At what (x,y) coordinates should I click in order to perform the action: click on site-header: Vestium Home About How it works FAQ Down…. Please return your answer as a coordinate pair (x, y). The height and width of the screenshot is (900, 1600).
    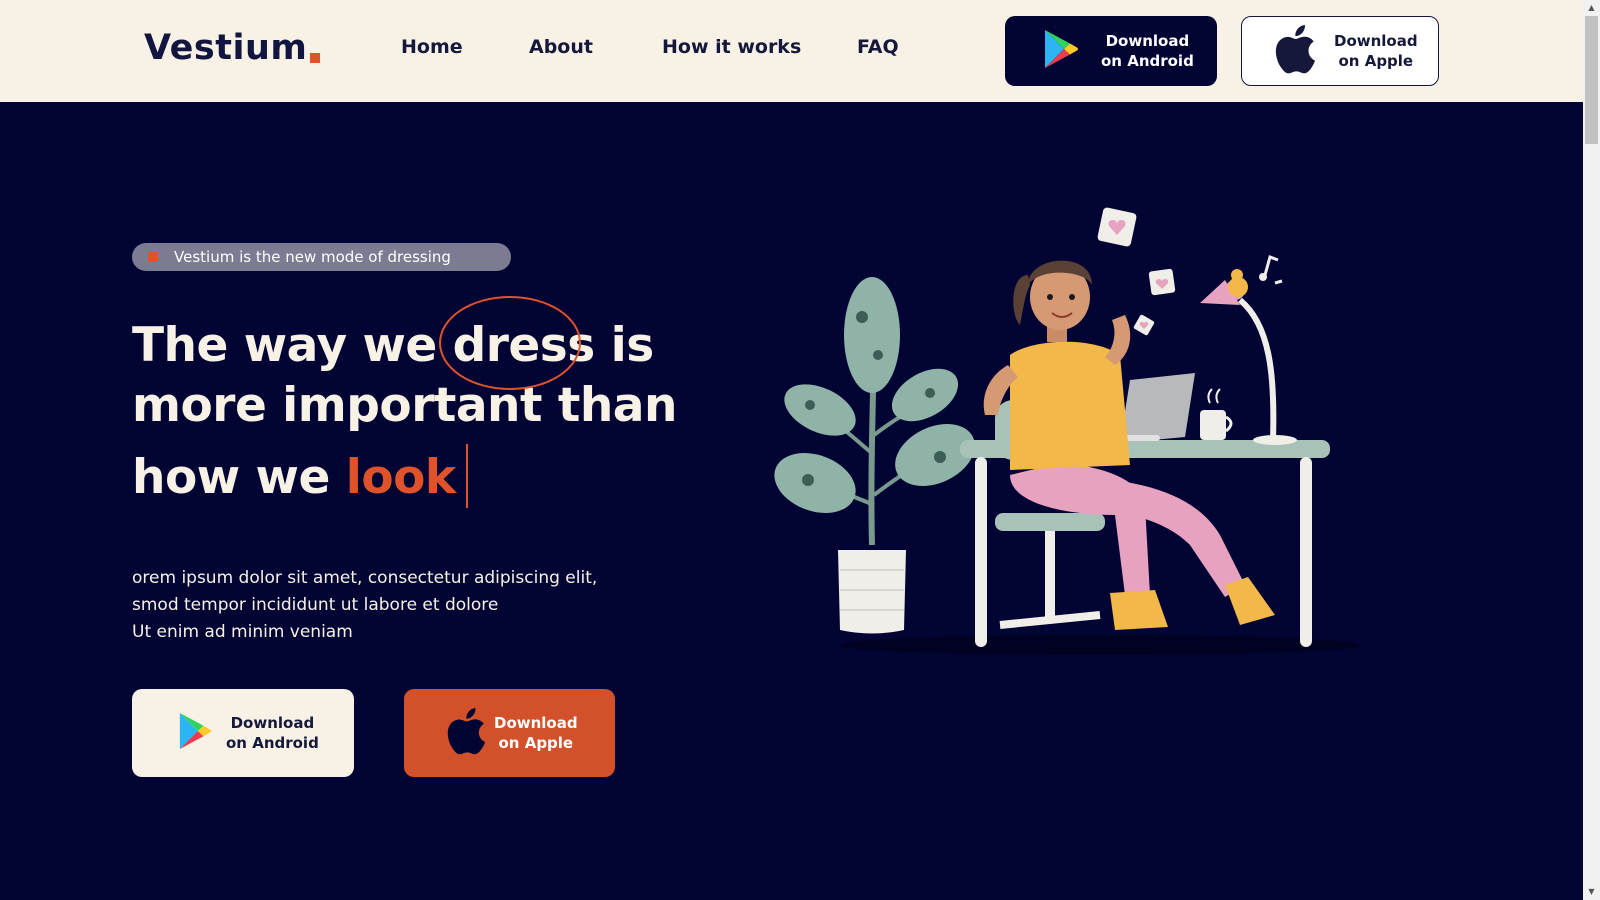
    Looking at the image, I should click on (791, 51).